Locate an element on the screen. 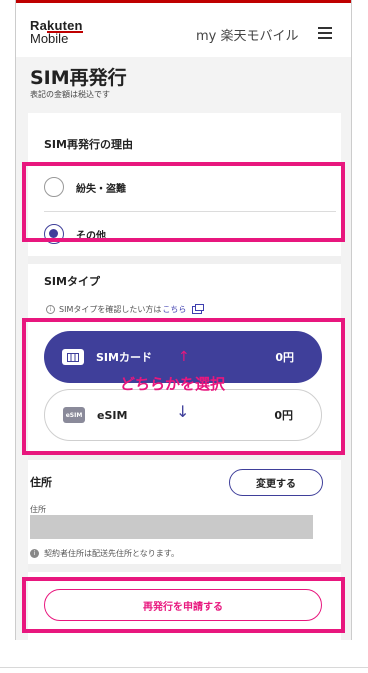  bottom-divider is located at coordinates (184, 667).